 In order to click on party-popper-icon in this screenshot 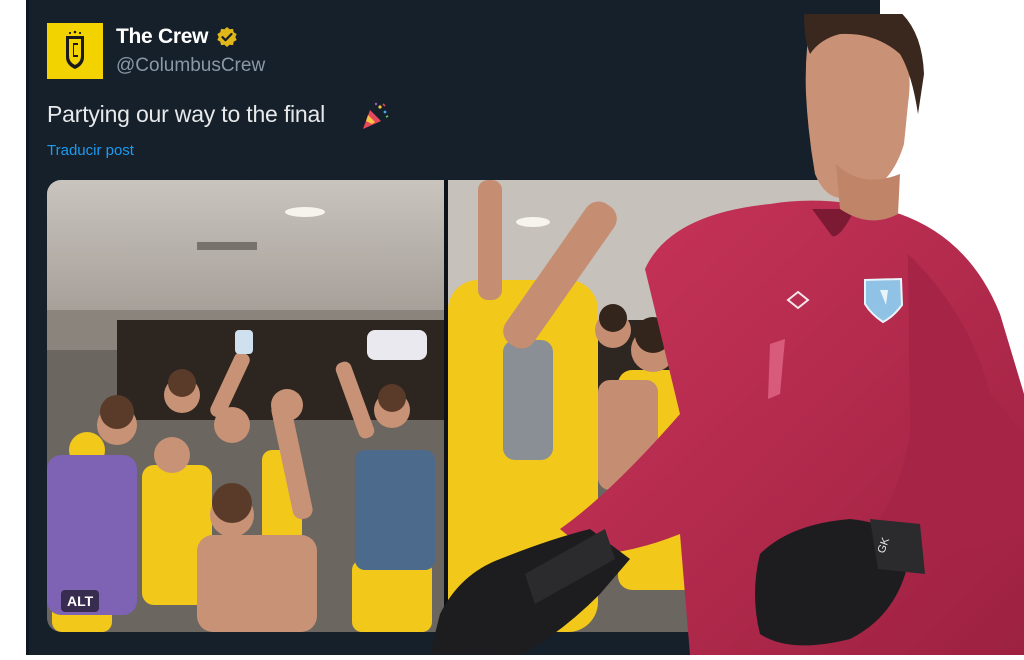, I will do `click(375, 116)`.